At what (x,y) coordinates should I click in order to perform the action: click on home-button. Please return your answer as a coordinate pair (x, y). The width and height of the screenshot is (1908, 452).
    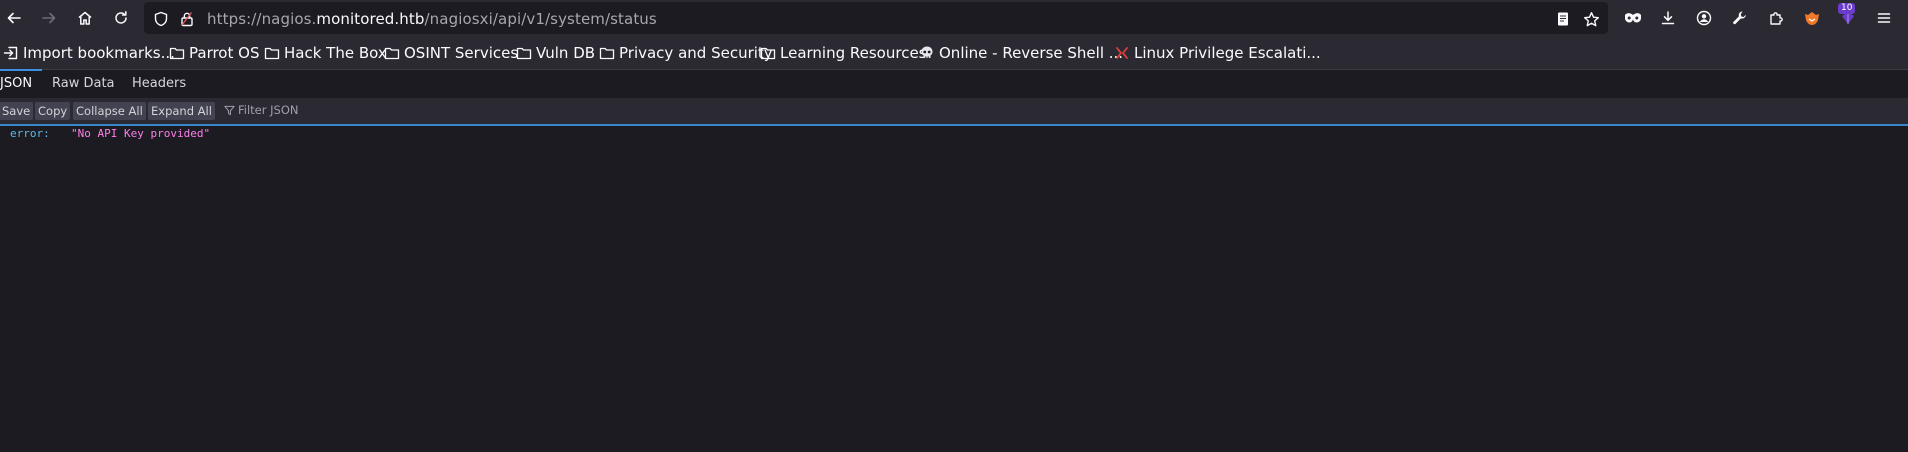
    Looking at the image, I should click on (85, 18).